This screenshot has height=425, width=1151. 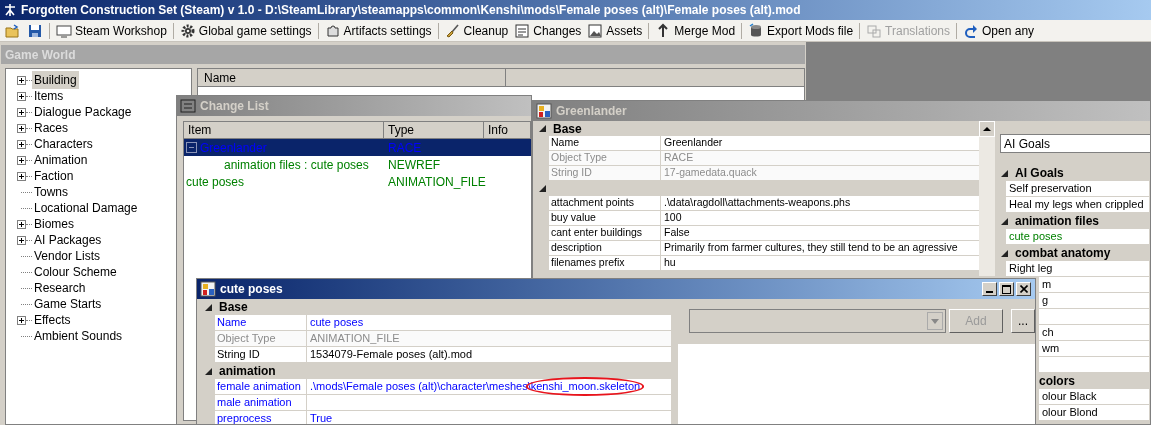 What do you see at coordinates (55, 80) in the screenshot?
I see `tree-item: Building` at bounding box center [55, 80].